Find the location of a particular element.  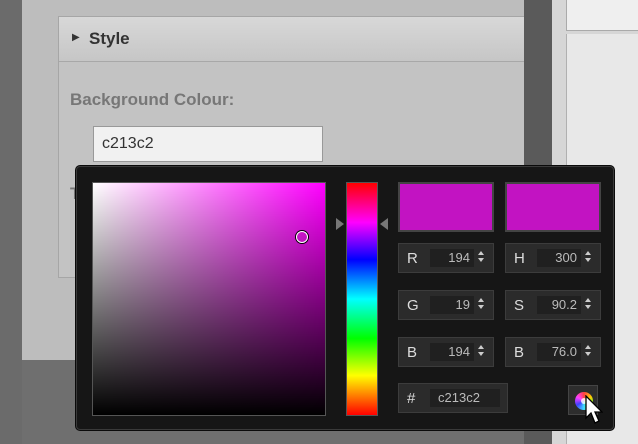

new-color-swatch is located at coordinates (446, 207).